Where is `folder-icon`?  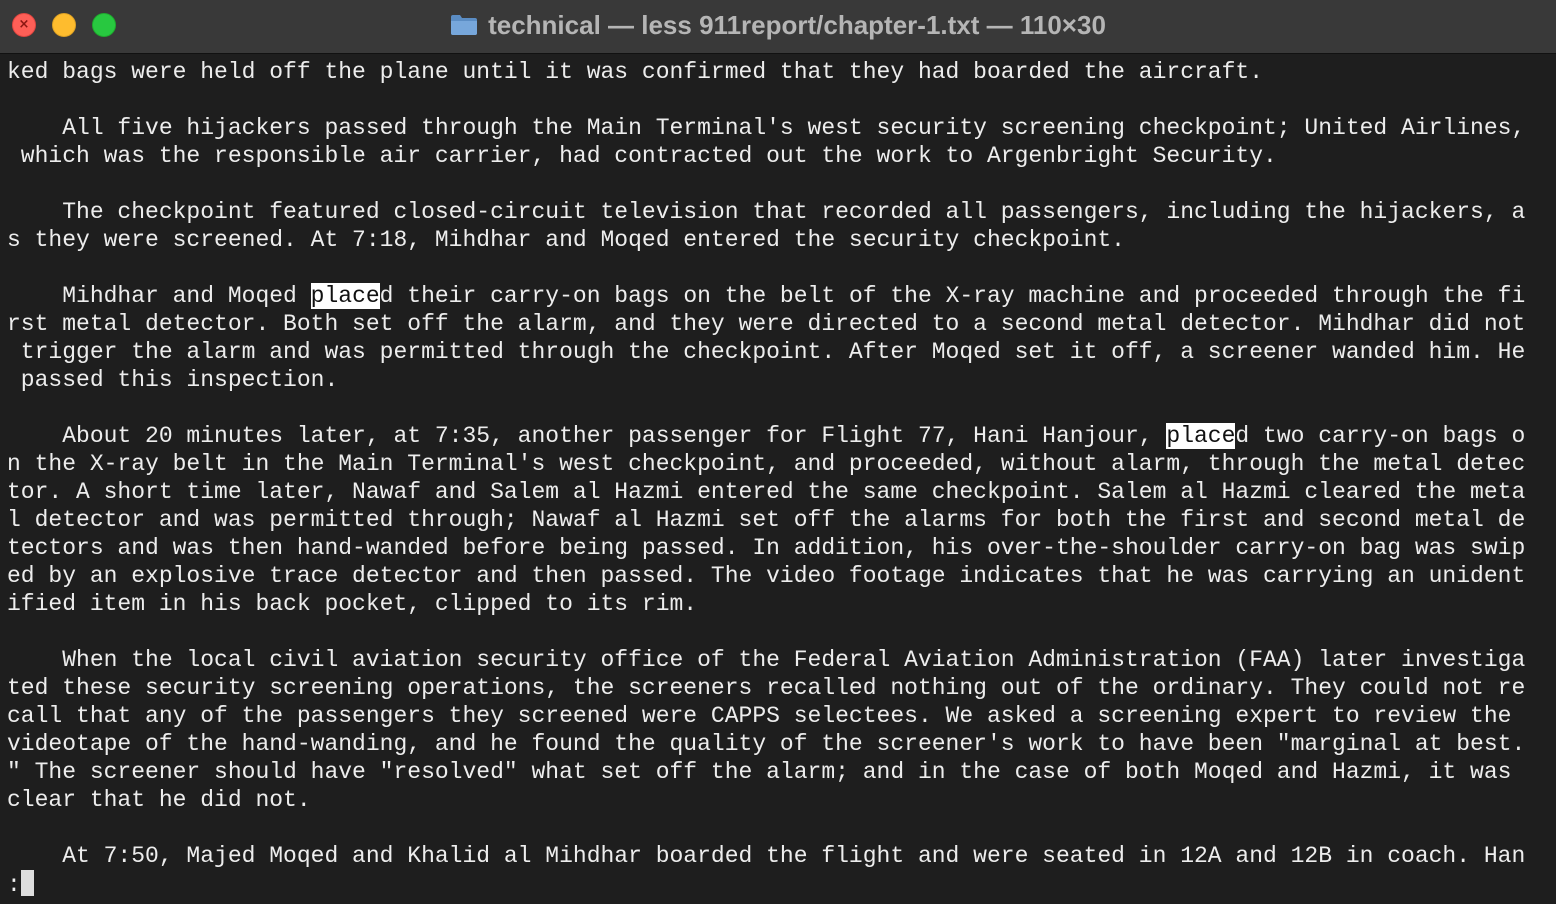
folder-icon is located at coordinates (464, 25).